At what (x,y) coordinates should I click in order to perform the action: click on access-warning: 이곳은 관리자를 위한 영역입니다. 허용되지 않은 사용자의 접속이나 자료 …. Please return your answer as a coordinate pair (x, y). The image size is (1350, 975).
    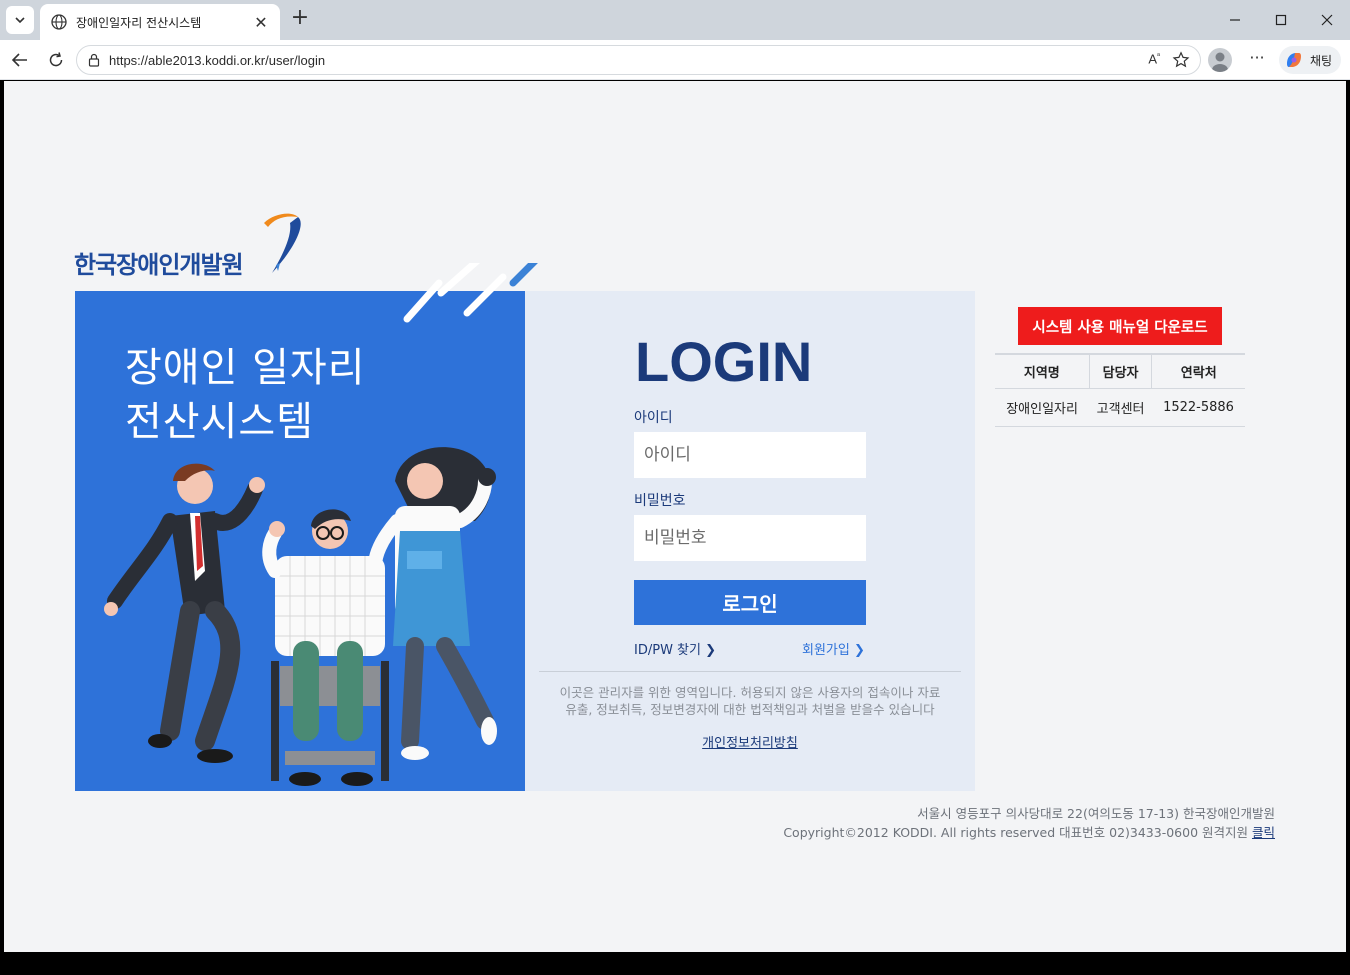
    Looking at the image, I should click on (750, 701).